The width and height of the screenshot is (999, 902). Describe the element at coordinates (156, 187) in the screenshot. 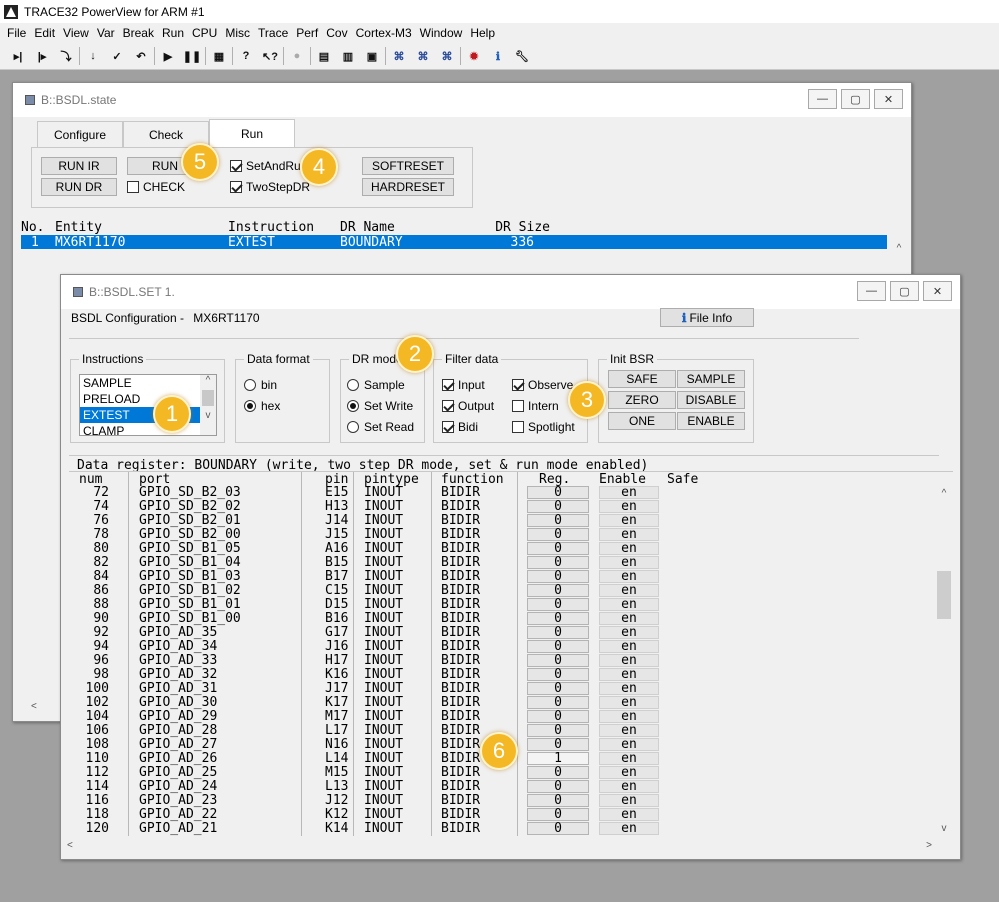

I see `check-checkbox: CHECK` at that location.